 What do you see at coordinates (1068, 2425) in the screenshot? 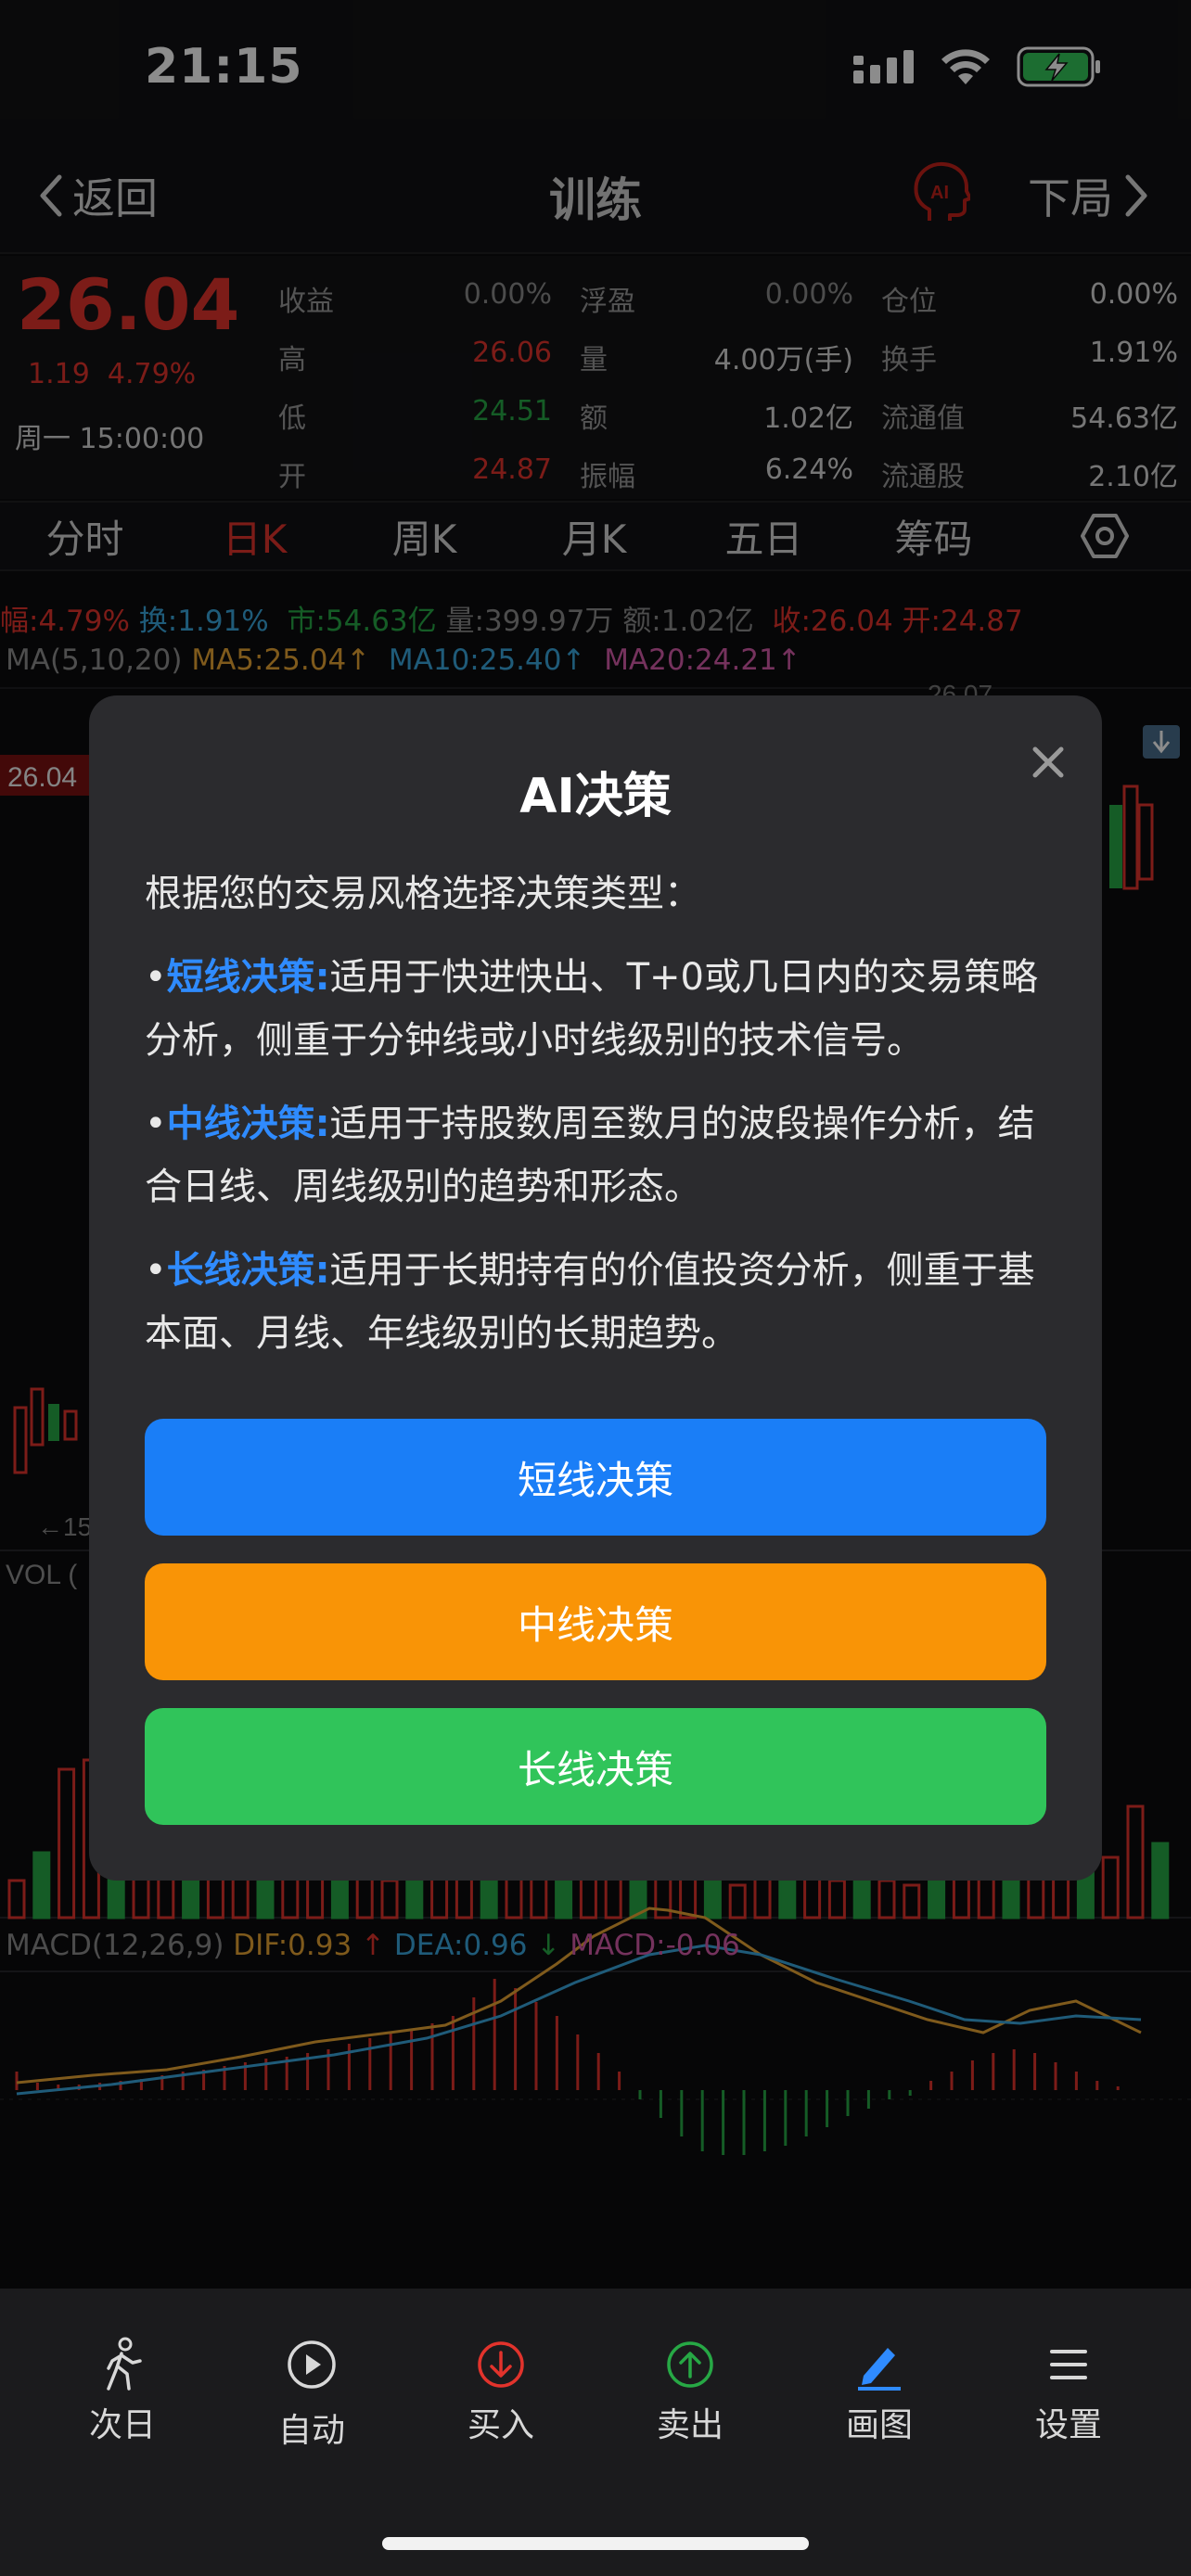
I see `settings-label: 设置` at bounding box center [1068, 2425].